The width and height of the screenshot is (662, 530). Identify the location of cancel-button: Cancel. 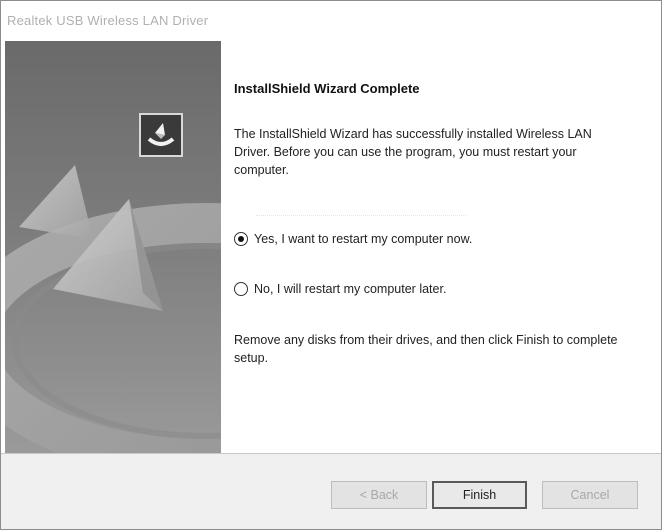
(590, 495).